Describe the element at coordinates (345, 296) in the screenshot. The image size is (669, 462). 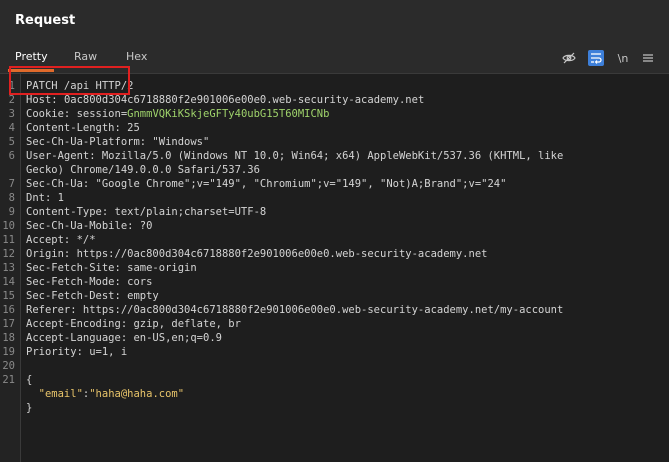
I see `line-content: Sec-Fetch-Dest: empty` at that location.